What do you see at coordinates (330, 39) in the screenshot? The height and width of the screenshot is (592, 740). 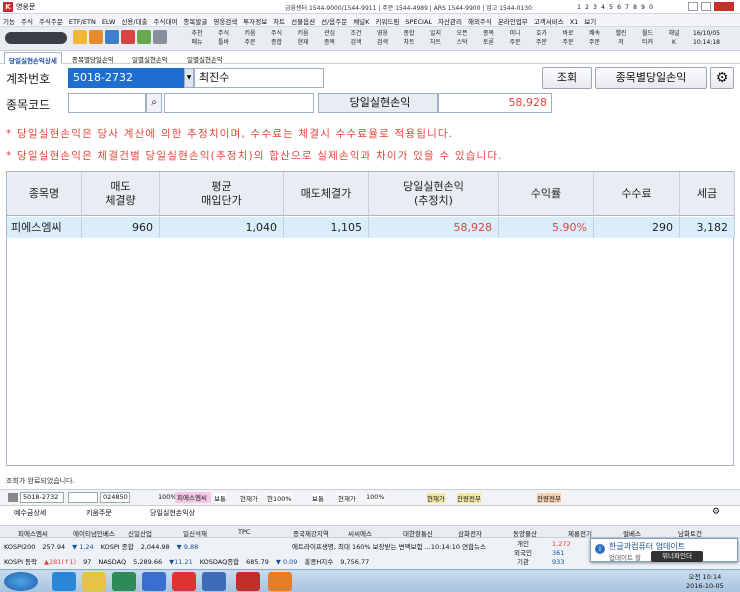 I see `toolbar-button: 관심 종목` at bounding box center [330, 39].